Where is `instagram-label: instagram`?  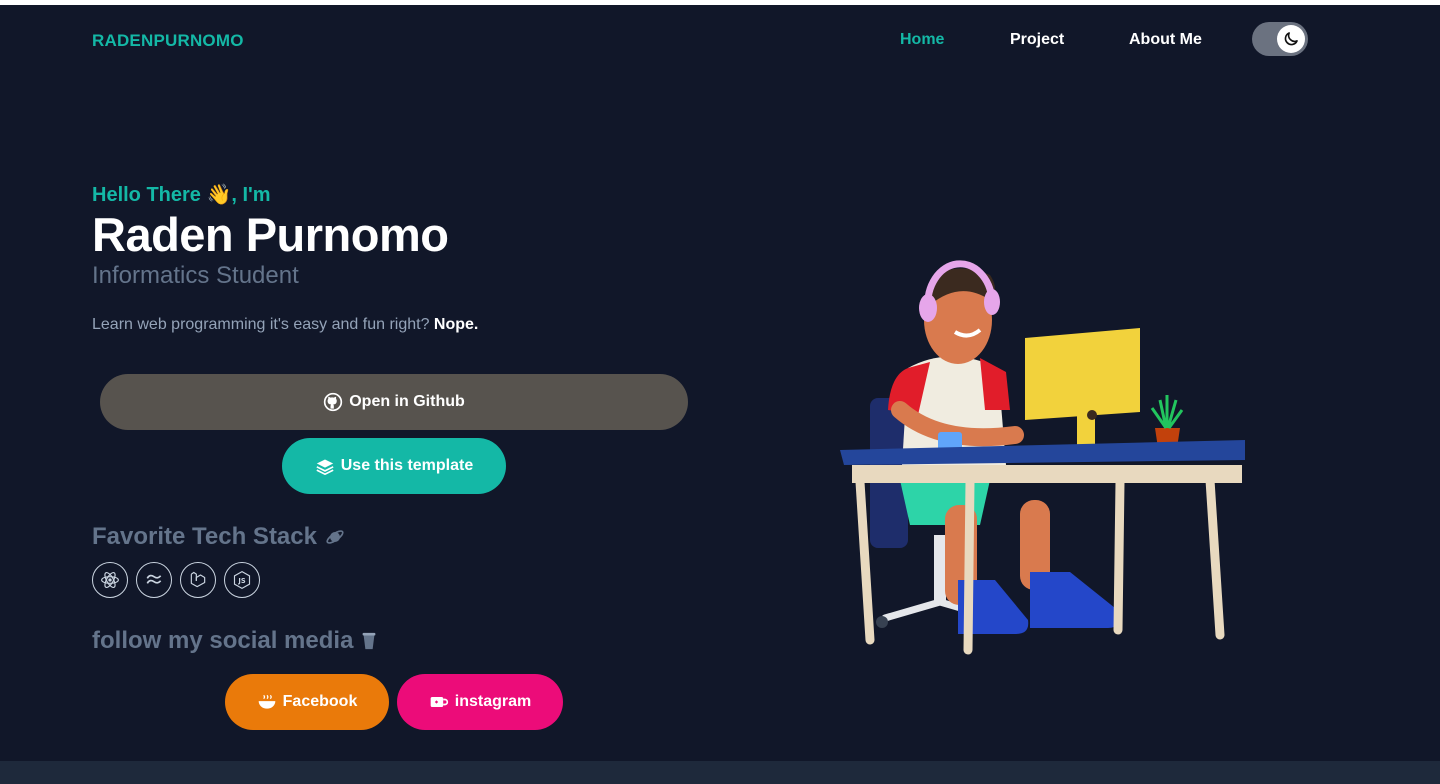 instagram-label: instagram is located at coordinates (493, 701).